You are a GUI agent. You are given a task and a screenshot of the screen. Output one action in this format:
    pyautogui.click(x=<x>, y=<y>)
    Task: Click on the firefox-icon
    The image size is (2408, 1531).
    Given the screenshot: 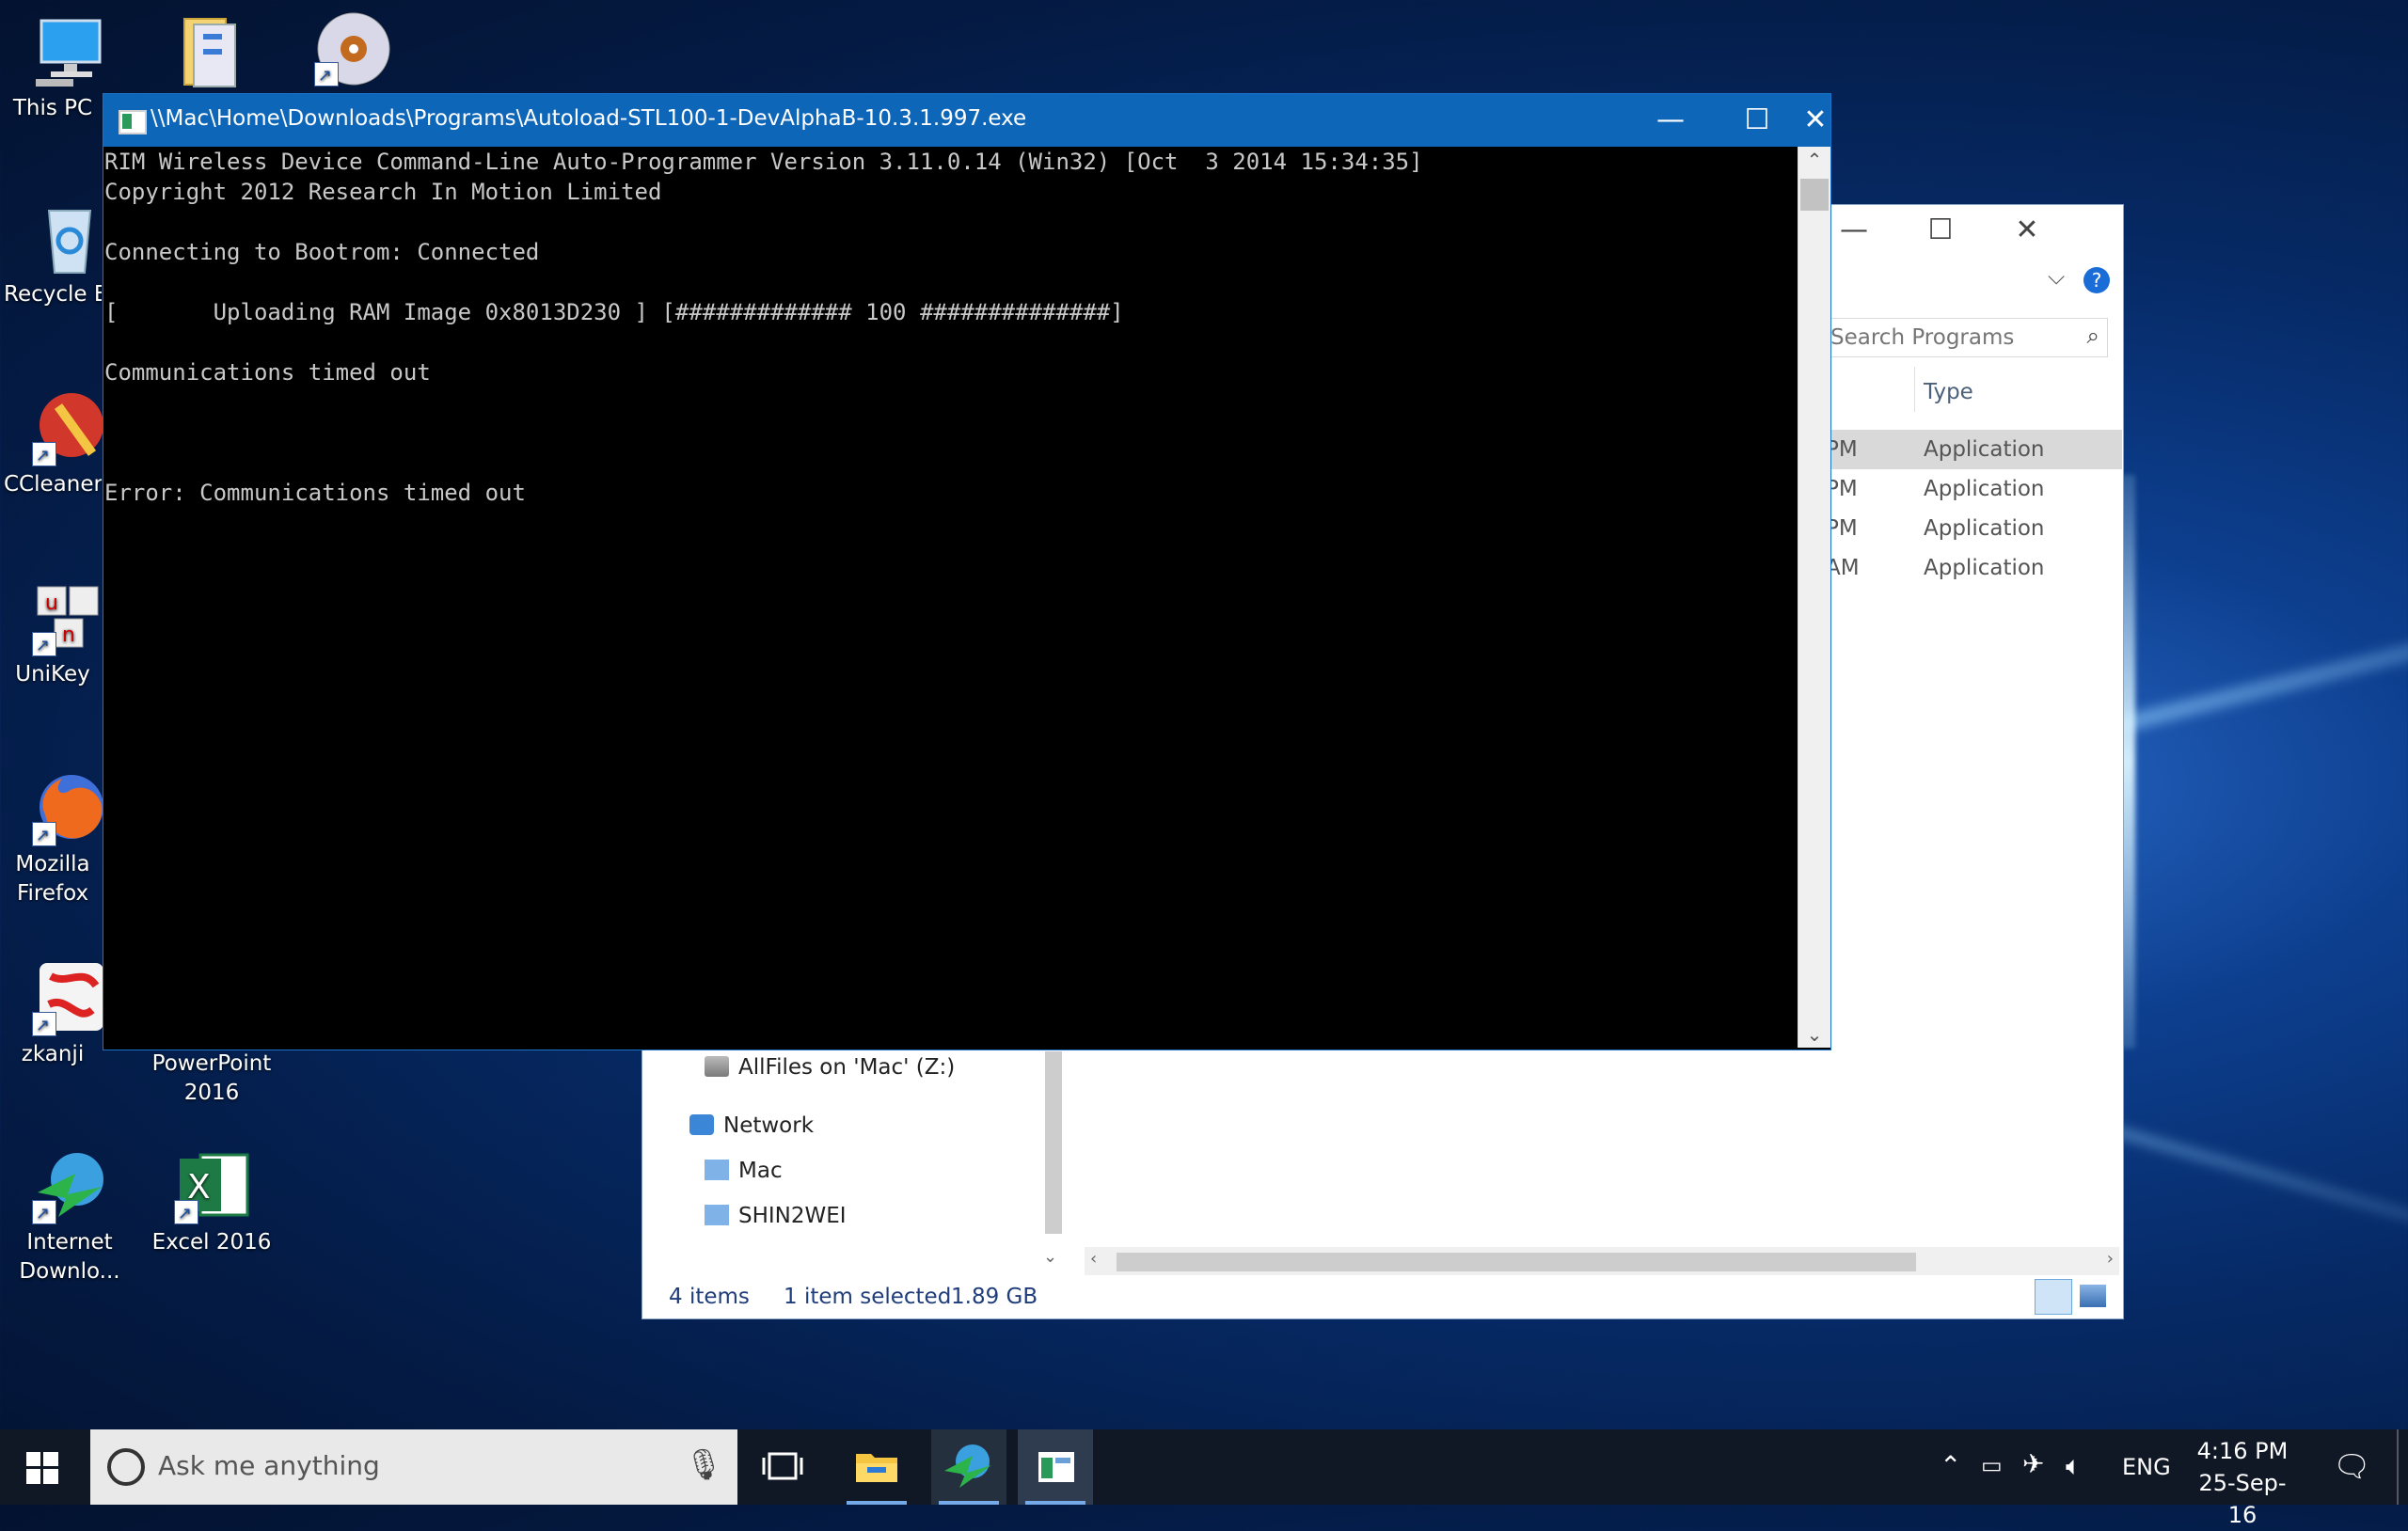 What is the action you would take?
    pyautogui.click(x=70, y=808)
    